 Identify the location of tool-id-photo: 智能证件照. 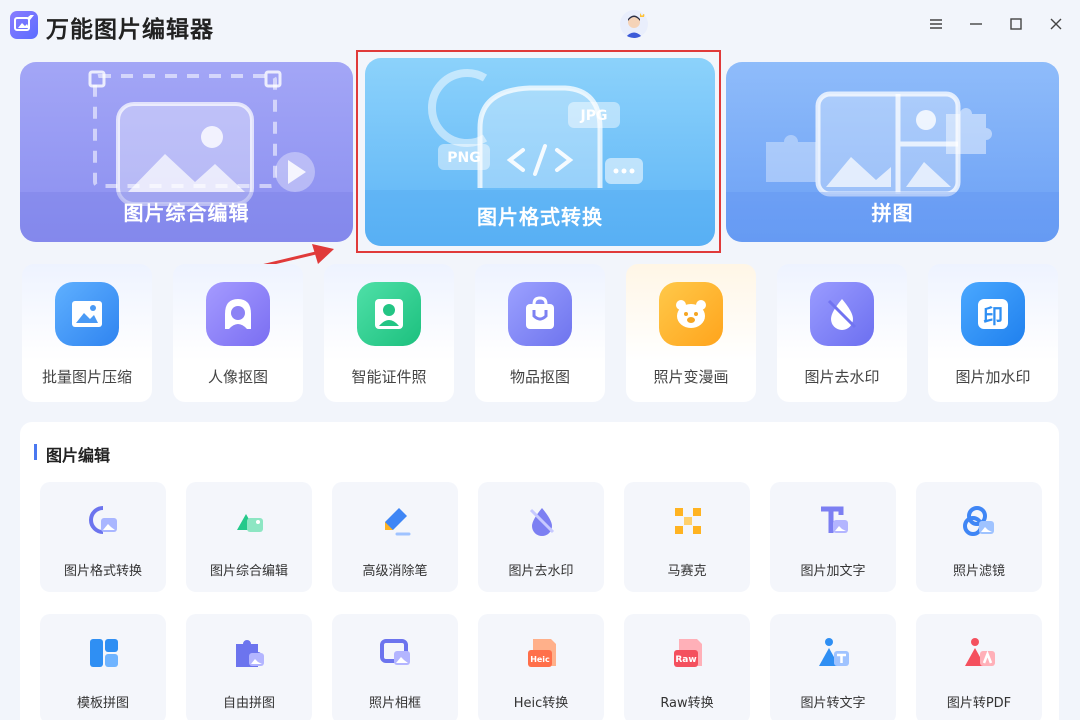
(389, 333).